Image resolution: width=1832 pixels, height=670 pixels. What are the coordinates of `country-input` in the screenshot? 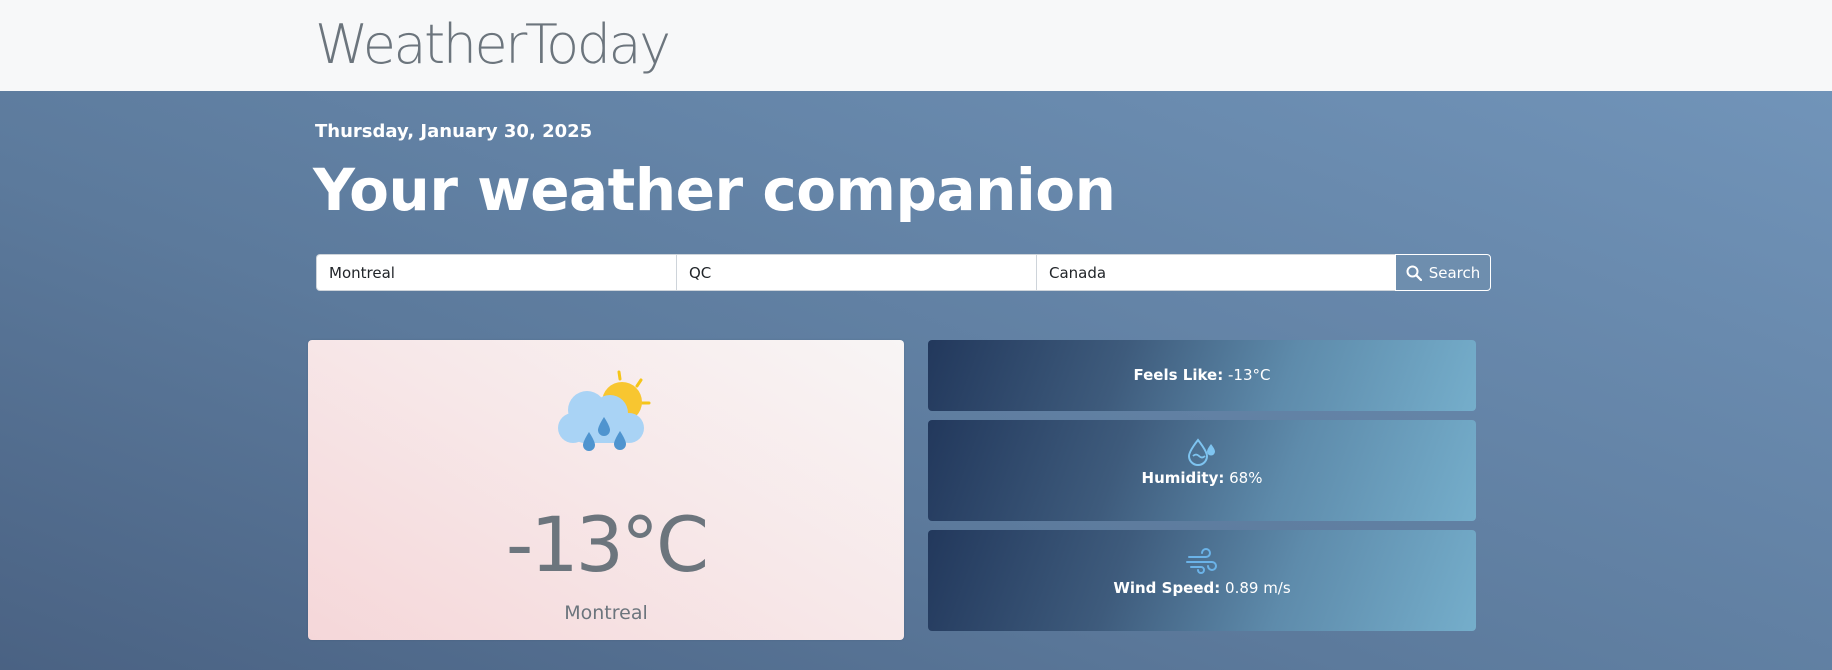 It's located at (1215, 272).